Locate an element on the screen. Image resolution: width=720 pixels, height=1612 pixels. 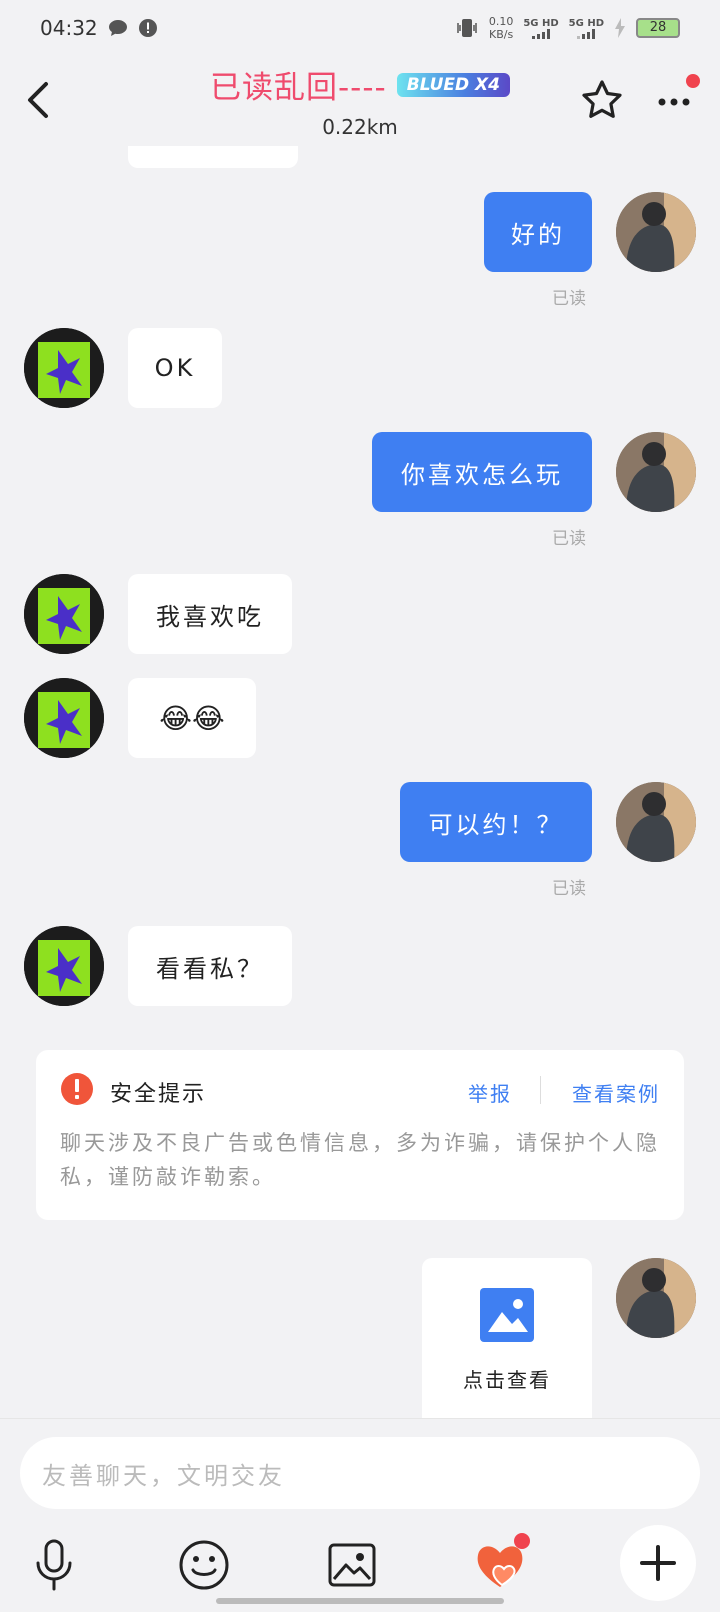
report-link: 举报 is located at coordinates (490, 1092).